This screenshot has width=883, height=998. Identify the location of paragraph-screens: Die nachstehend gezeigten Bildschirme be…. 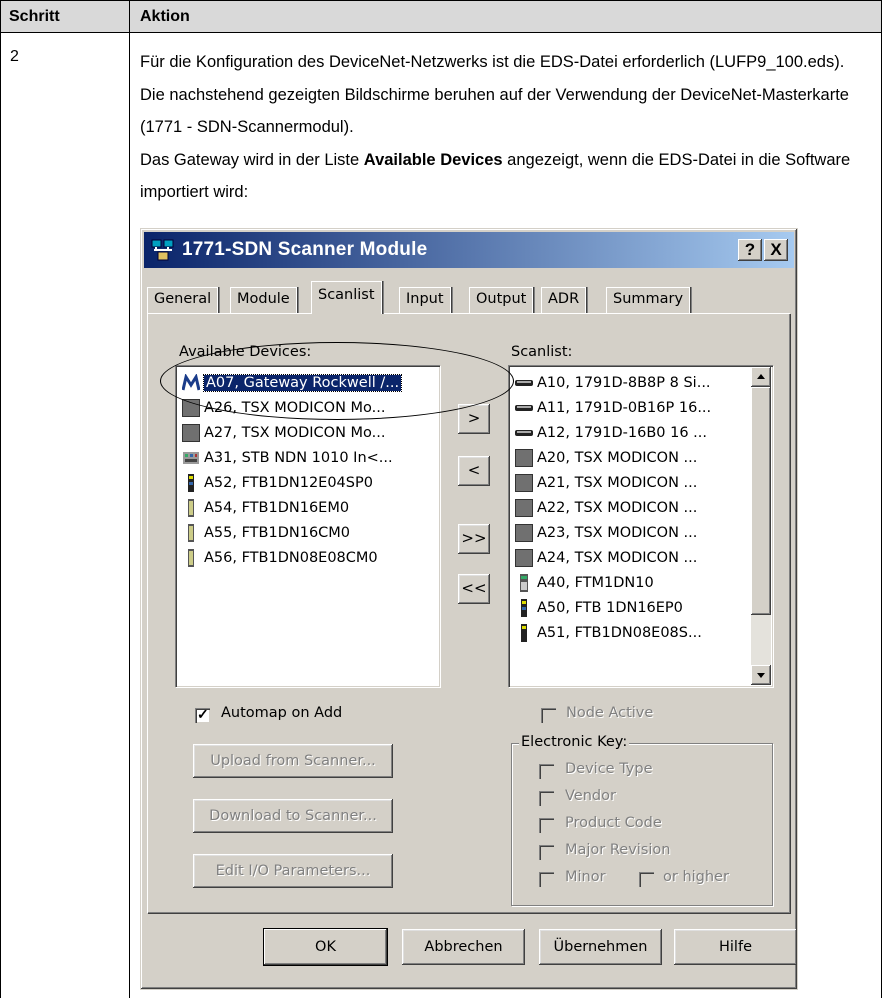
(494, 111).